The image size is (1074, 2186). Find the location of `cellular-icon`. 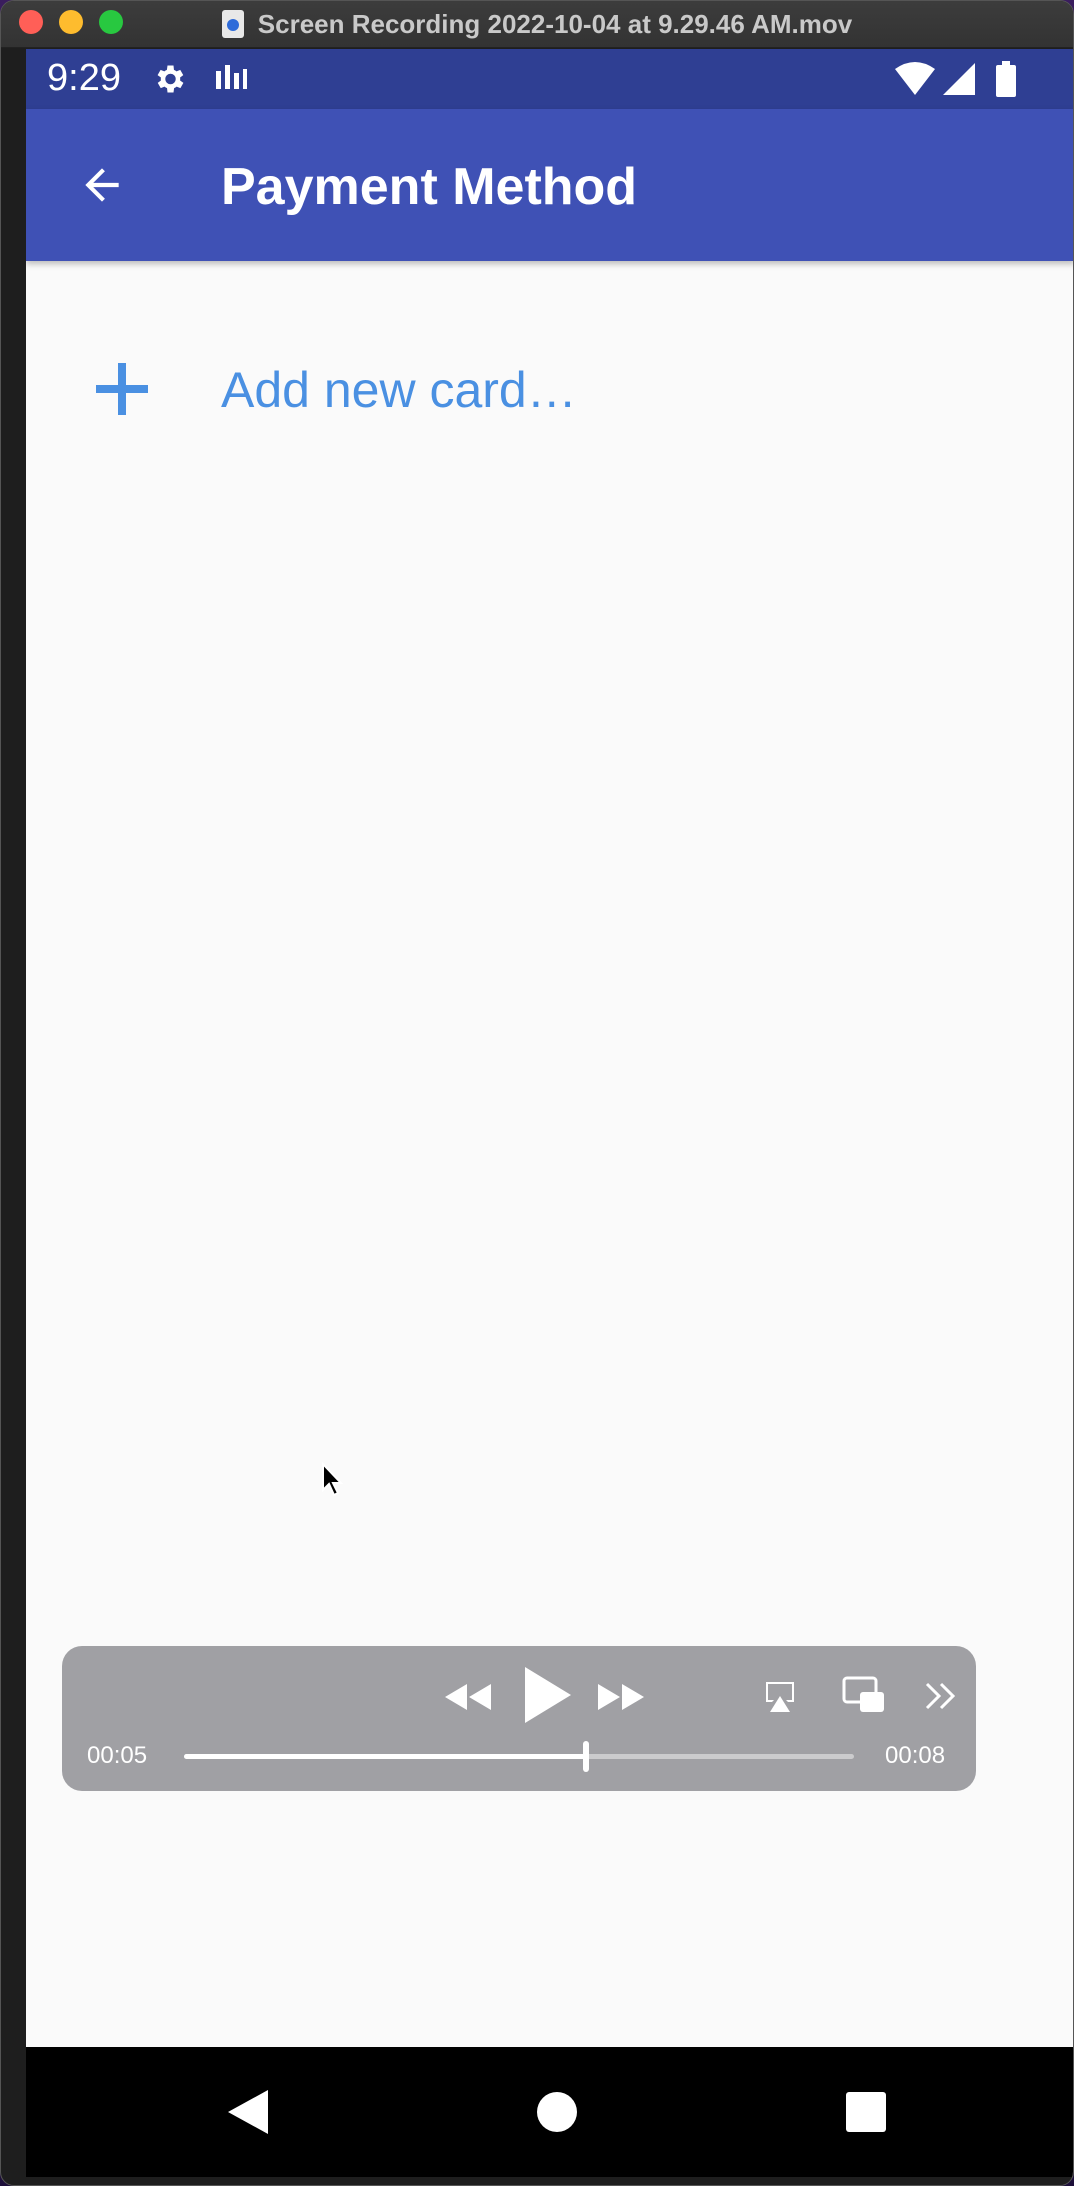

cellular-icon is located at coordinates (959, 81).